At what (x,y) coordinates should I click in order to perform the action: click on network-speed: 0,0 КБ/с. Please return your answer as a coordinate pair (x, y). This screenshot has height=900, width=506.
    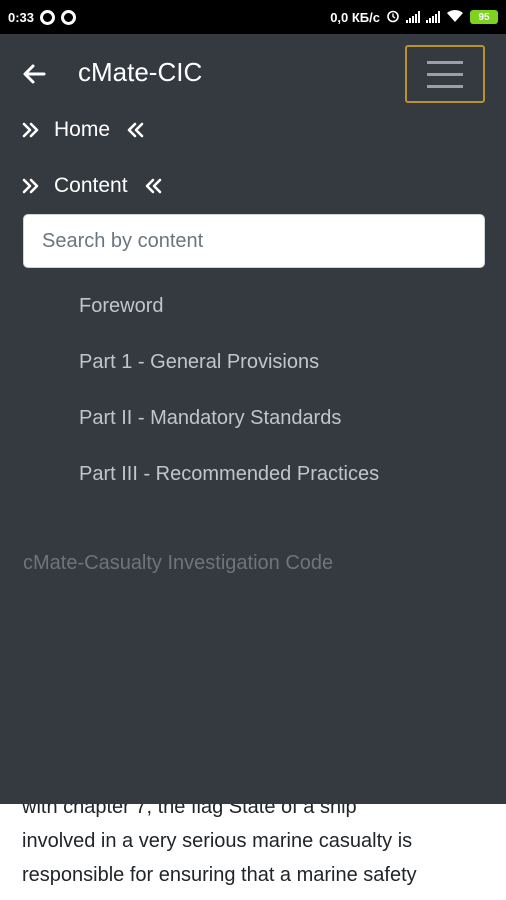
    Looking at the image, I should click on (355, 17).